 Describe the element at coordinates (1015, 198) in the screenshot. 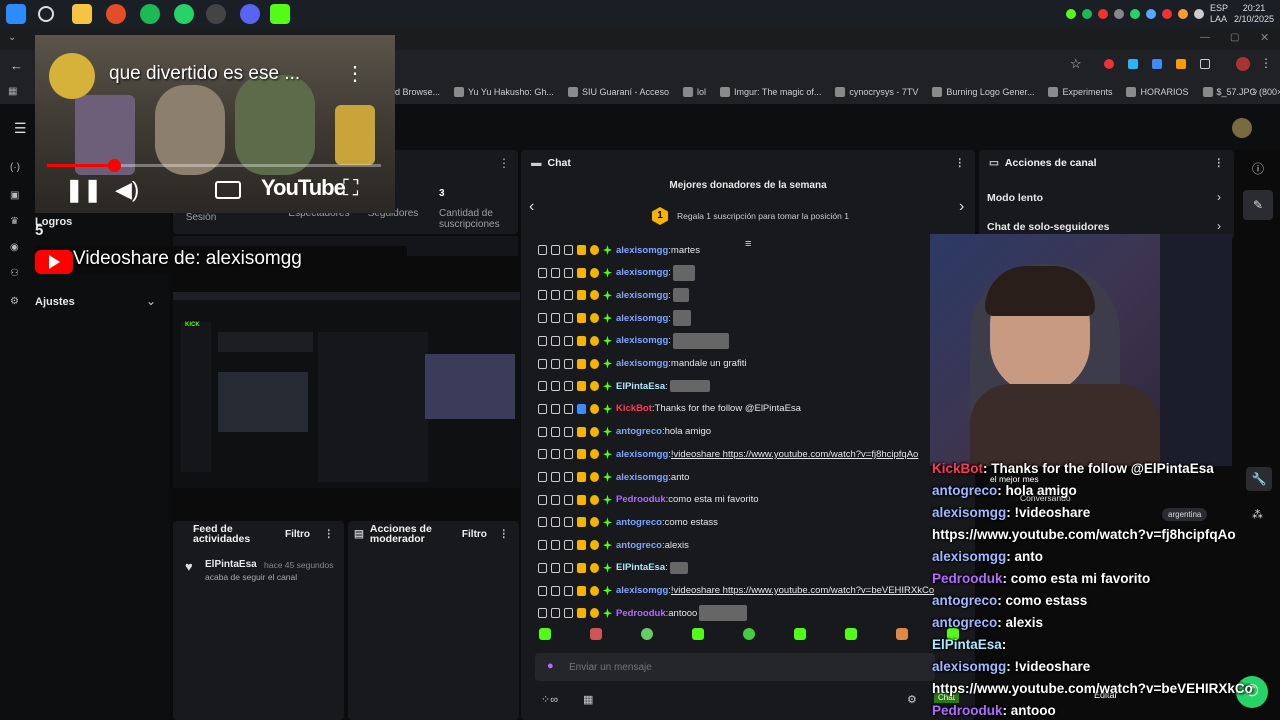

I see `slow-mode-option: Modo lento` at that location.